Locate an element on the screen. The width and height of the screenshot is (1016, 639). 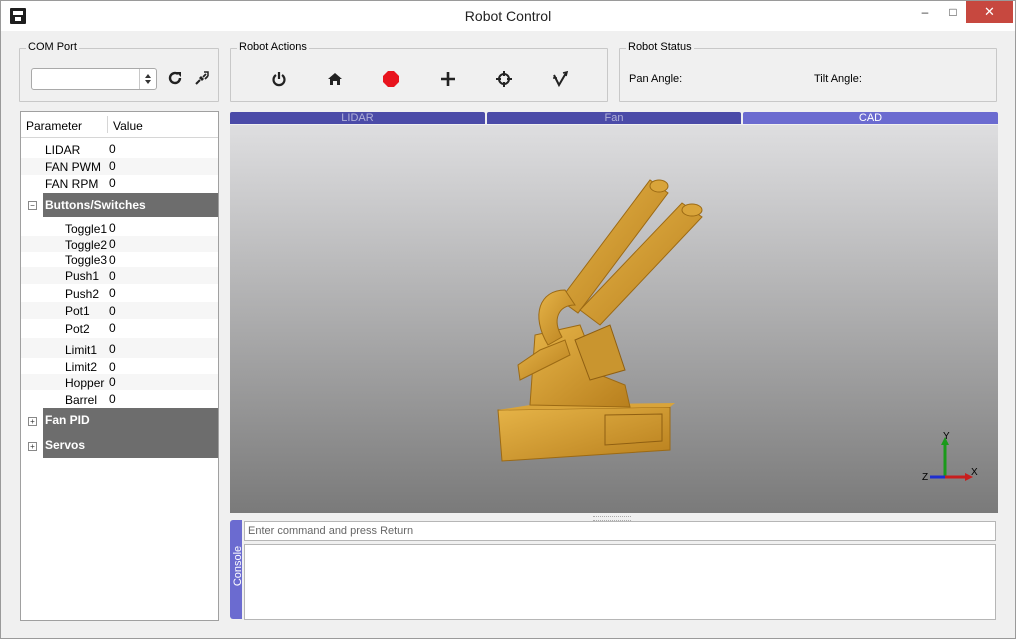
robot-status-title: Robot Status is located at coordinates (660, 47).